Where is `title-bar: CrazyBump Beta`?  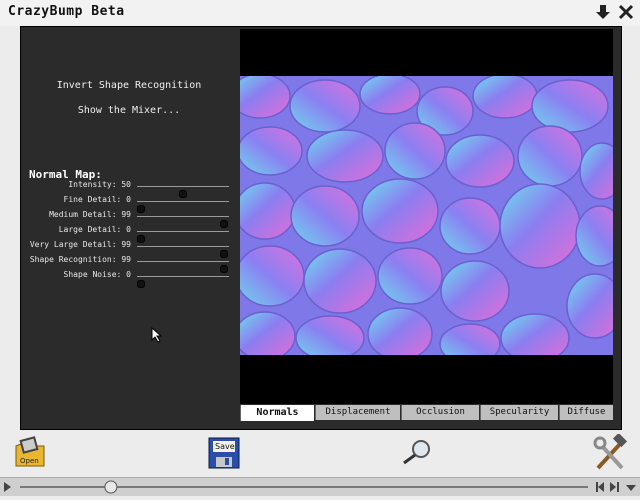 title-bar: CrazyBump Beta is located at coordinates (320, 13).